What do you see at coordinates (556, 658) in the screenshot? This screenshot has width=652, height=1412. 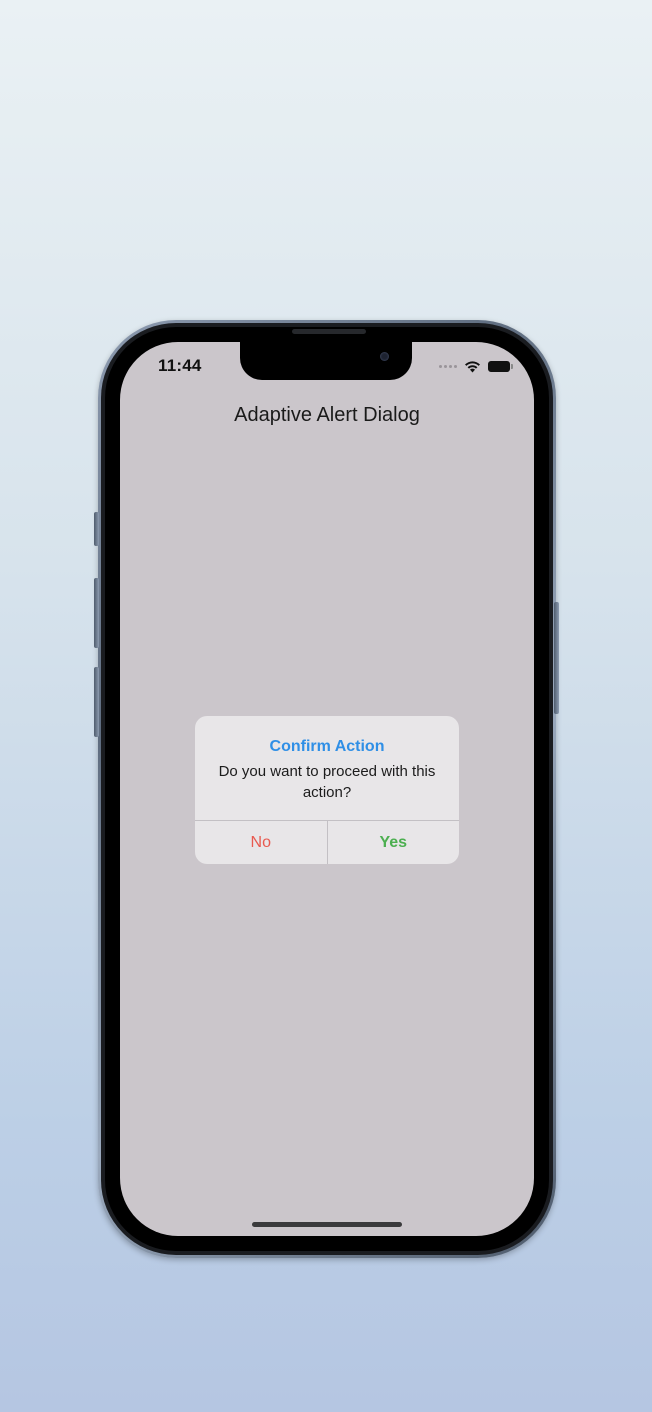 I see `power-button` at bounding box center [556, 658].